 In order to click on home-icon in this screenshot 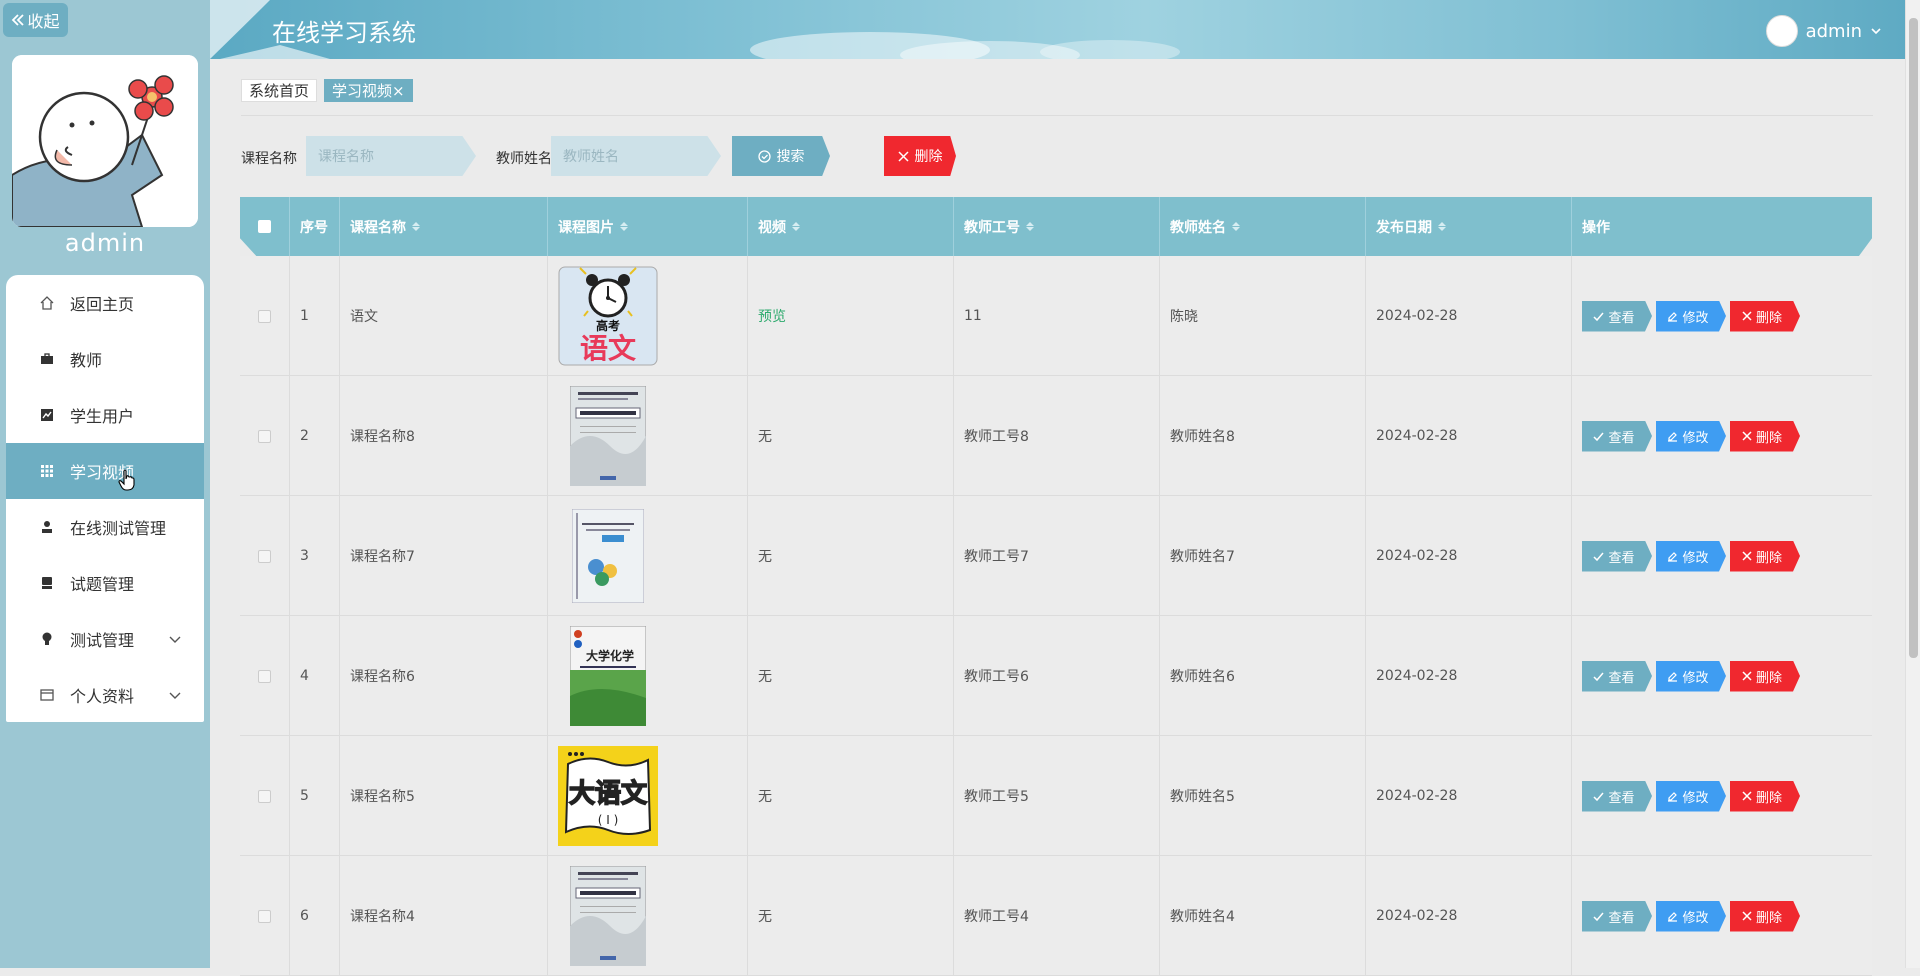, I will do `click(47, 303)`.